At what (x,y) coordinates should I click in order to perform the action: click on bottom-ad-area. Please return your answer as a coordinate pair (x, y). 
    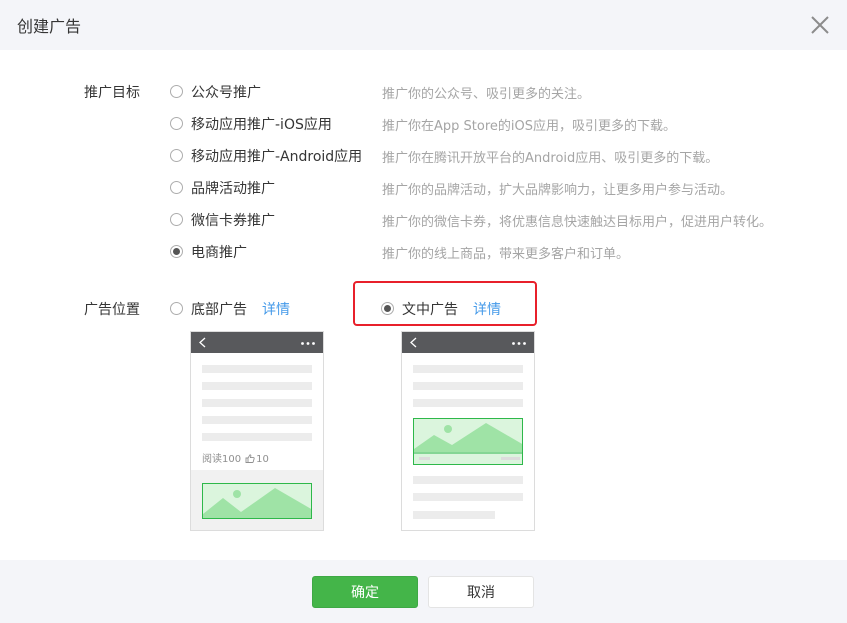
    Looking at the image, I should click on (257, 500).